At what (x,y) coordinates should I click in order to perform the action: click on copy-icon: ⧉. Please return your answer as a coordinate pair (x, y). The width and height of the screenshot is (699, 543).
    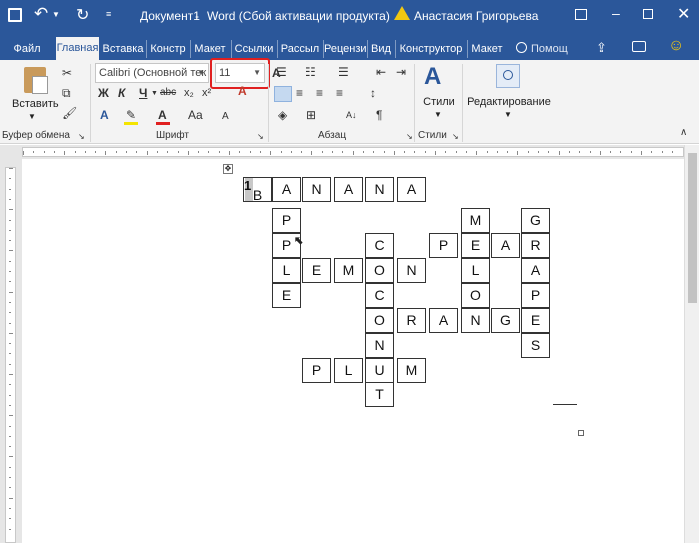
    Looking at the image, I should click on (66, 93).